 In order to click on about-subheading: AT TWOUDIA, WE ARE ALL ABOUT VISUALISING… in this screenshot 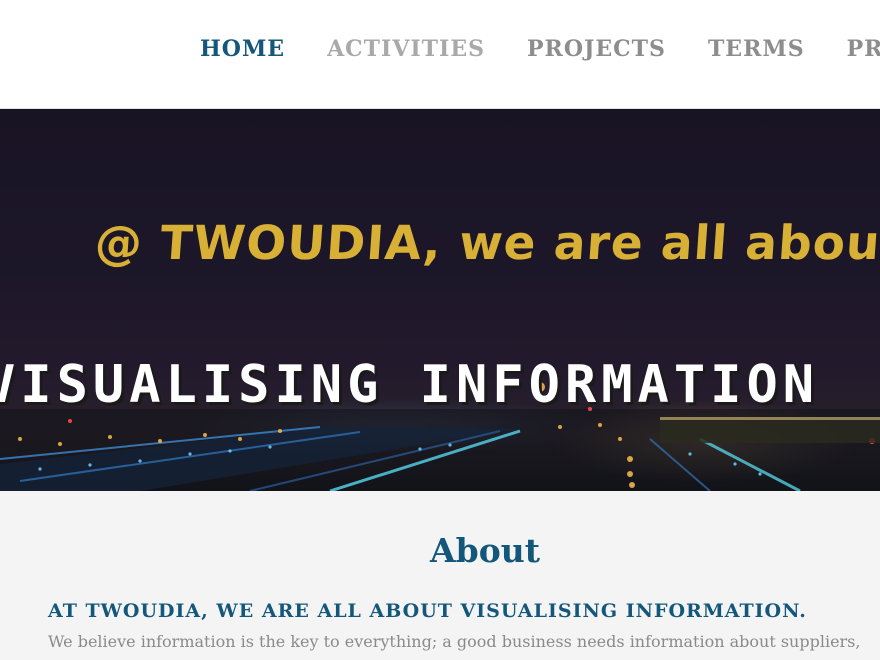, I will do `click(427, 611)`.